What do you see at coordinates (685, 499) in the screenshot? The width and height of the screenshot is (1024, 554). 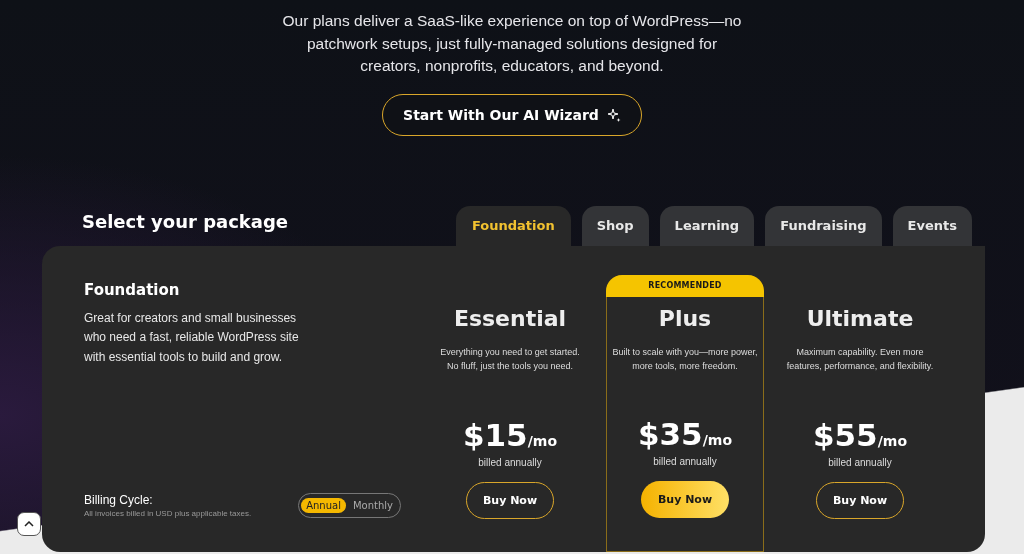 I see `buy-now-button: Buy Now` at bounding box center [685, 499].